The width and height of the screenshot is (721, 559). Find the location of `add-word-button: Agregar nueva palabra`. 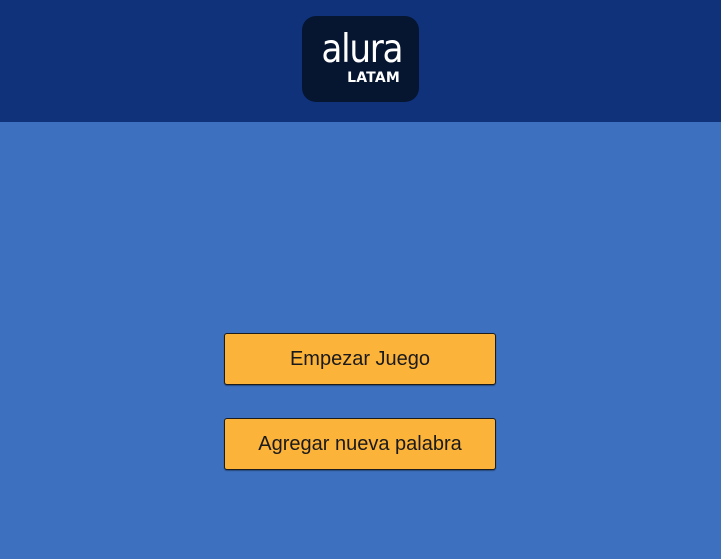

add-word-button: Agregar nueva palabra is located at coordinates (360, 444).